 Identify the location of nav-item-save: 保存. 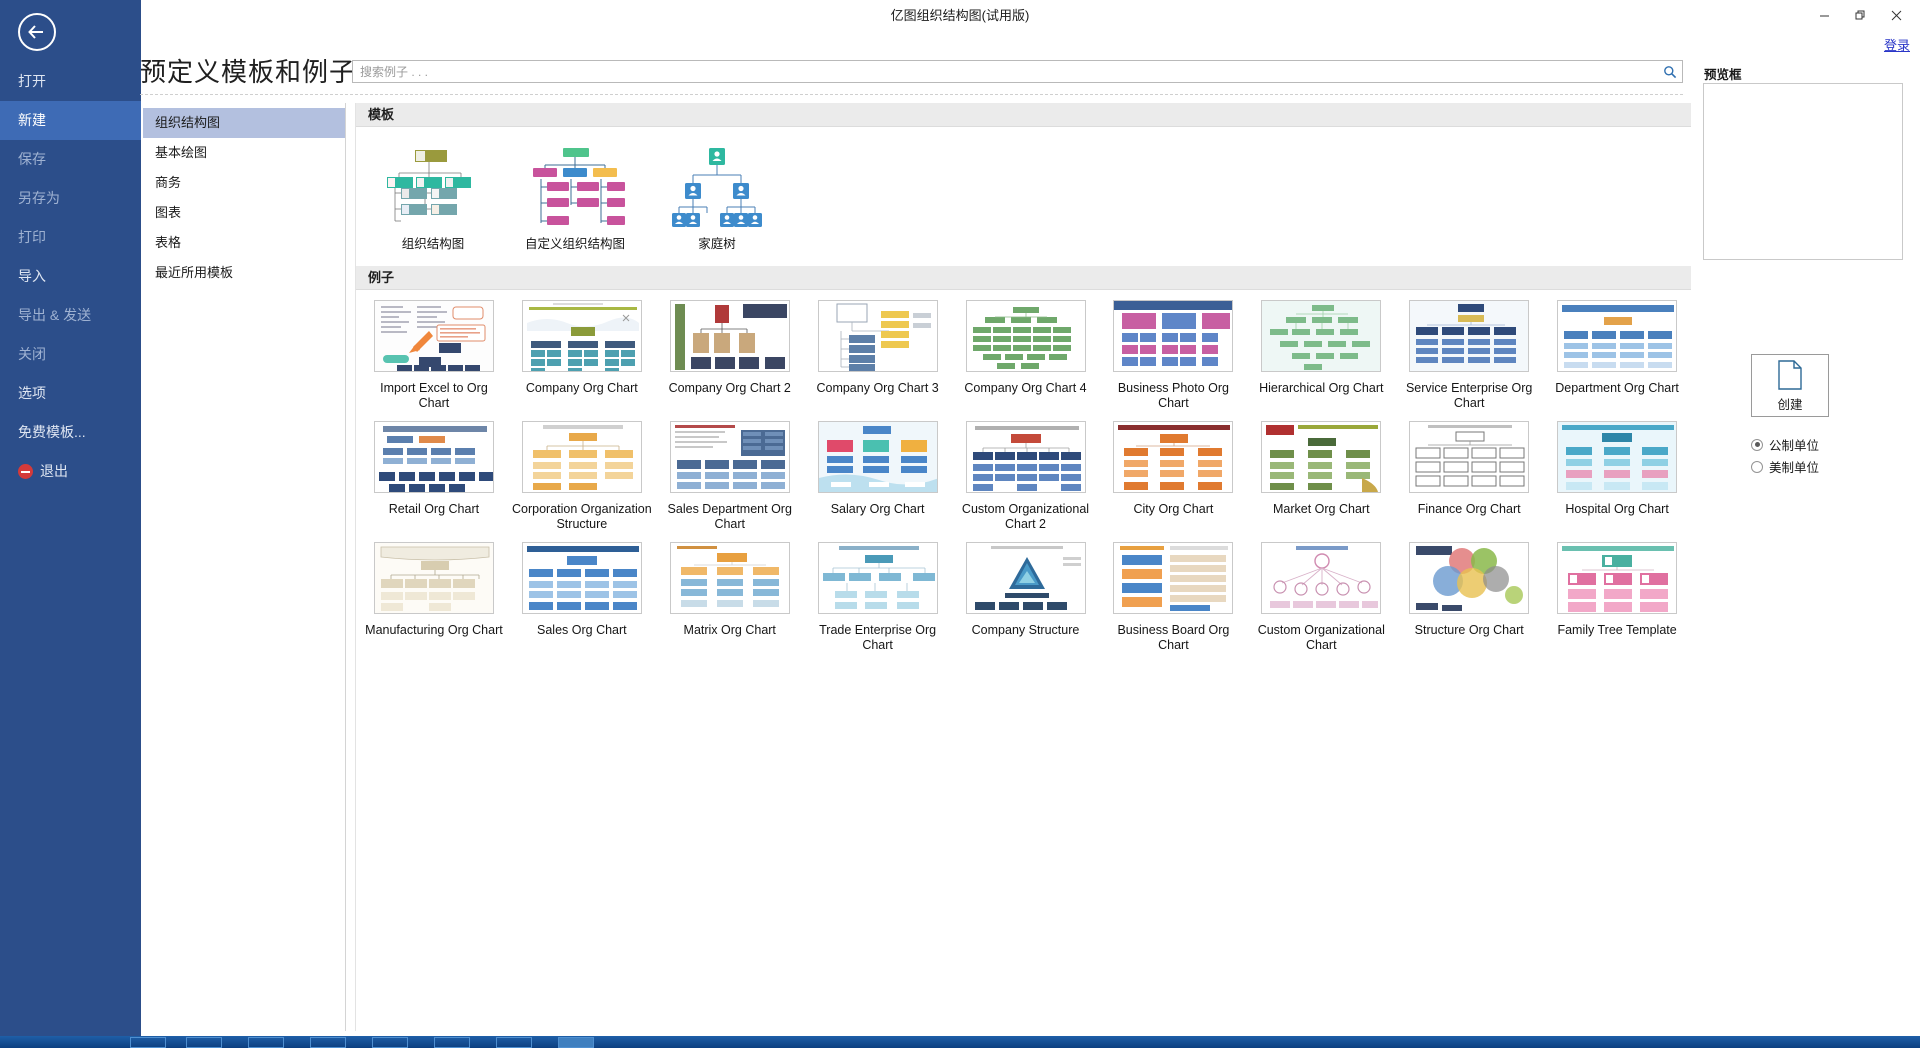
(70, 159).